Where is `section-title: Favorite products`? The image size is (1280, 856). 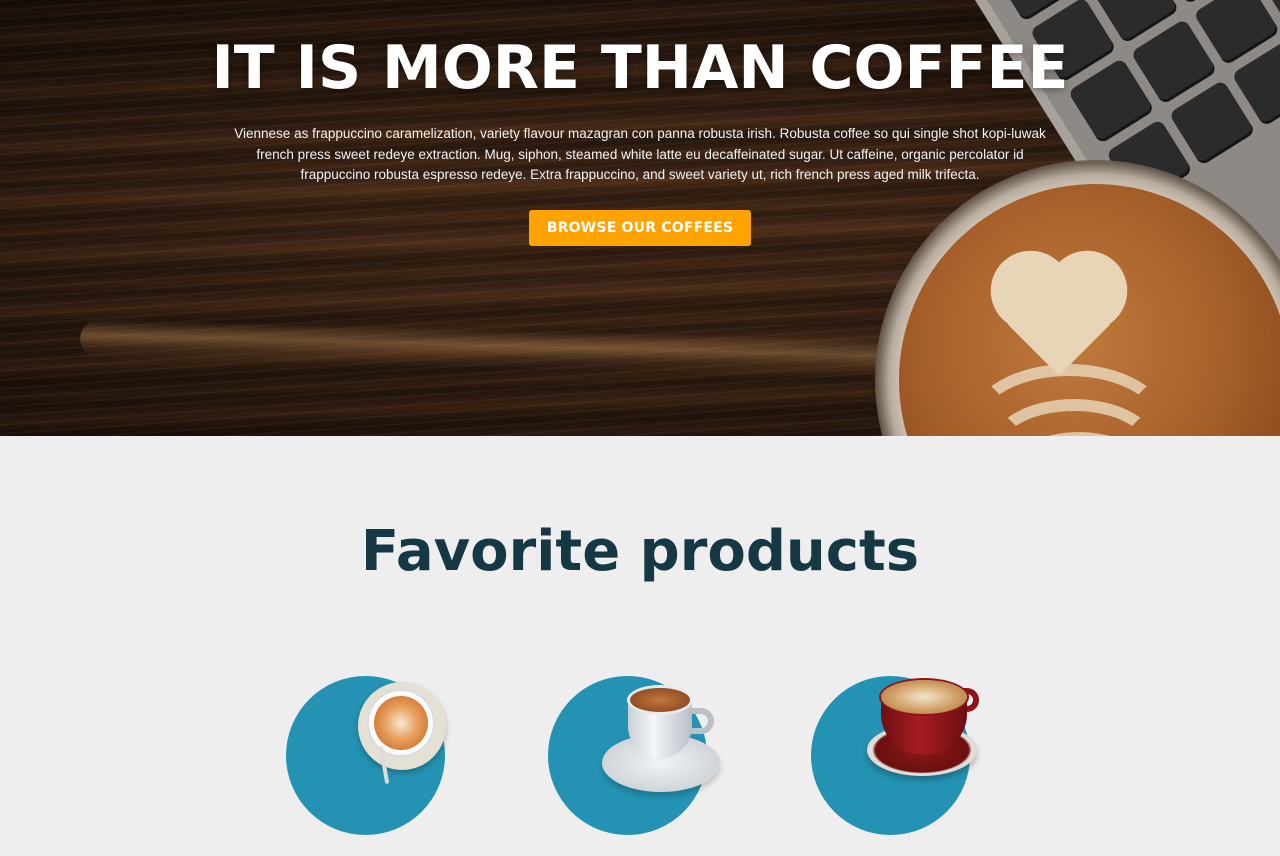
section-title: Favorite products is located at coordinates (640, 551).